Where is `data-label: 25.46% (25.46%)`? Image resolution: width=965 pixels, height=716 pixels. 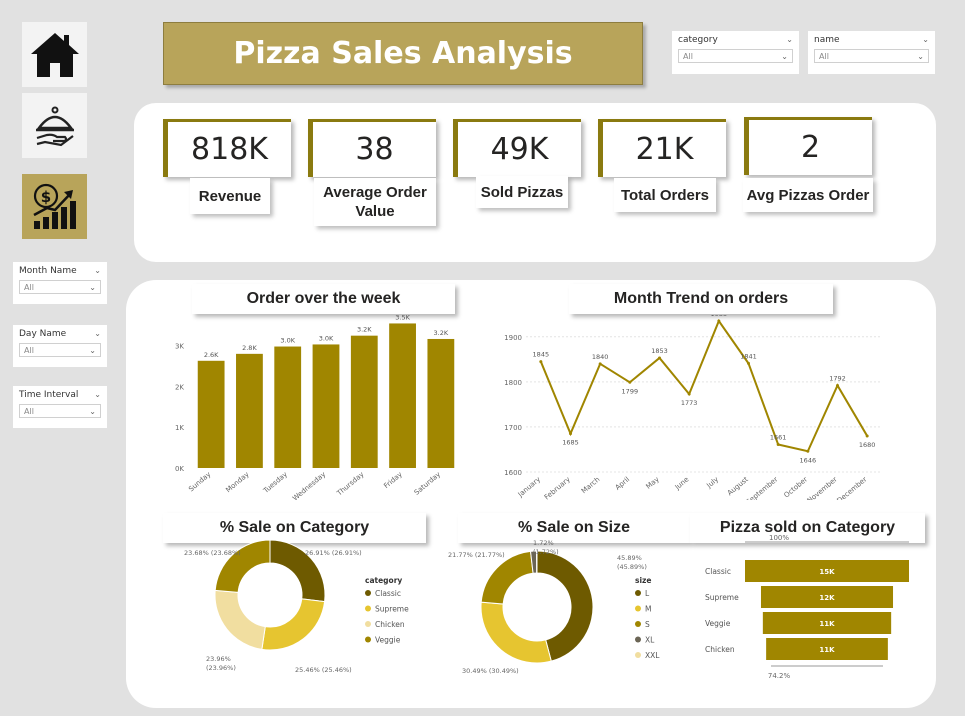
data-label: 25.46% (25.46%) is located at coordinates (323, 670).